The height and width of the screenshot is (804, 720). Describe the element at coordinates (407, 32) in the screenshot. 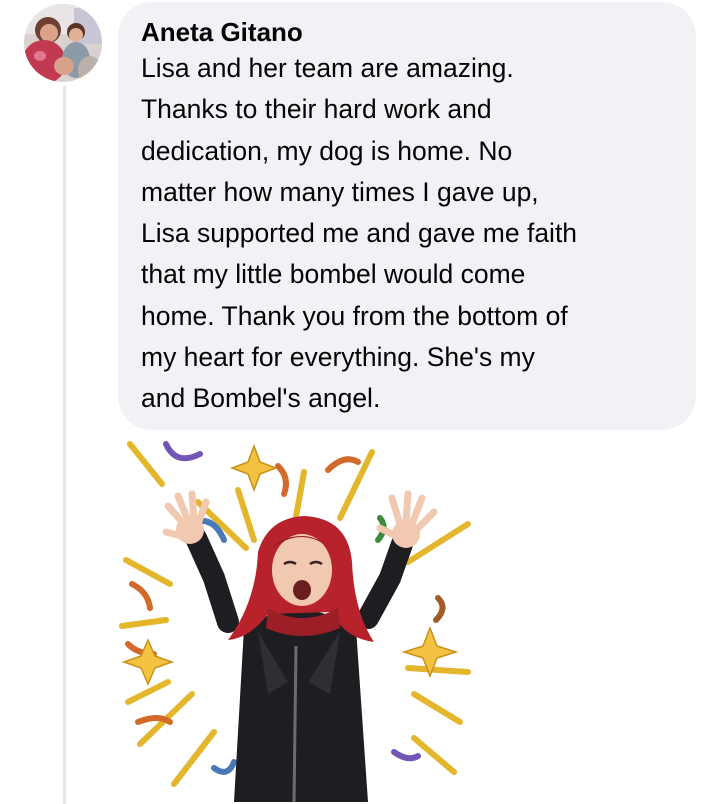

I see `comment-author-name: Aneta Gitano` at that location.